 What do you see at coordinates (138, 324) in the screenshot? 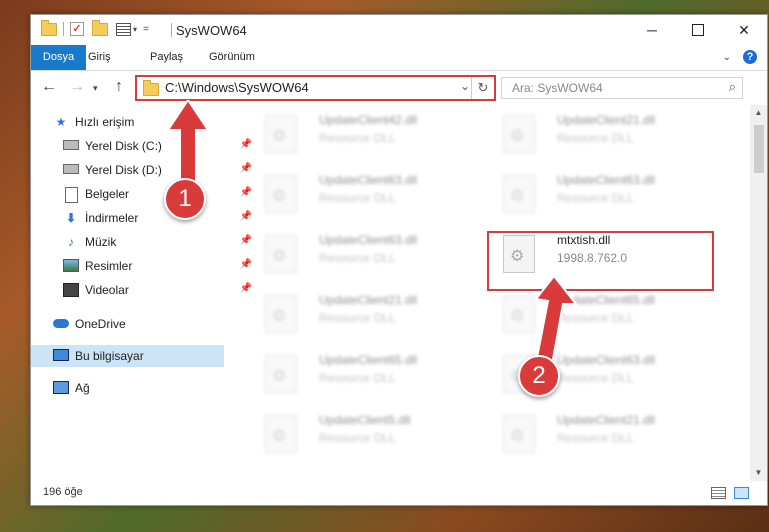
I see `sidebar-item-onedrive: OneDrive` at bounding box center [138, 324].